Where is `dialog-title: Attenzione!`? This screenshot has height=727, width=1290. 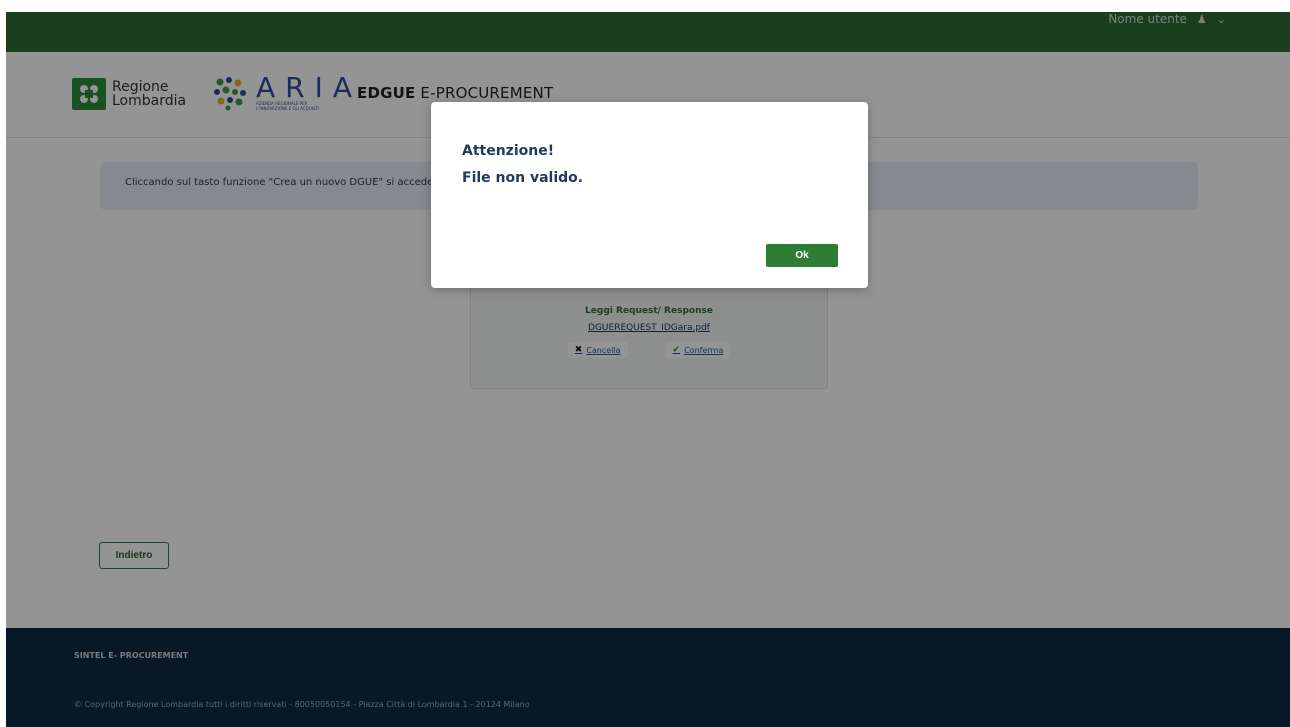
dialog-title: Attenzione! is located at coordinates (508, 151).